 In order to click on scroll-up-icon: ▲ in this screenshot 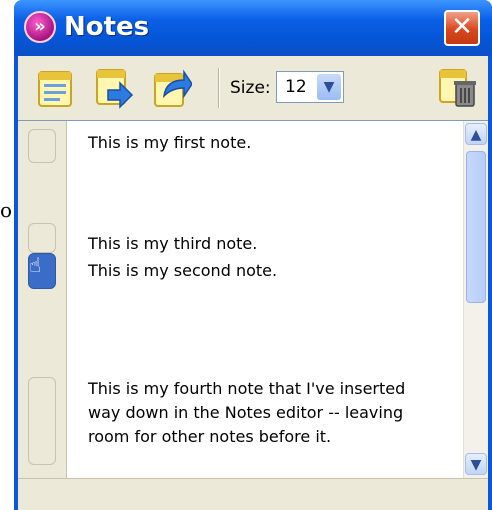, I will do `click(476, 134)`.